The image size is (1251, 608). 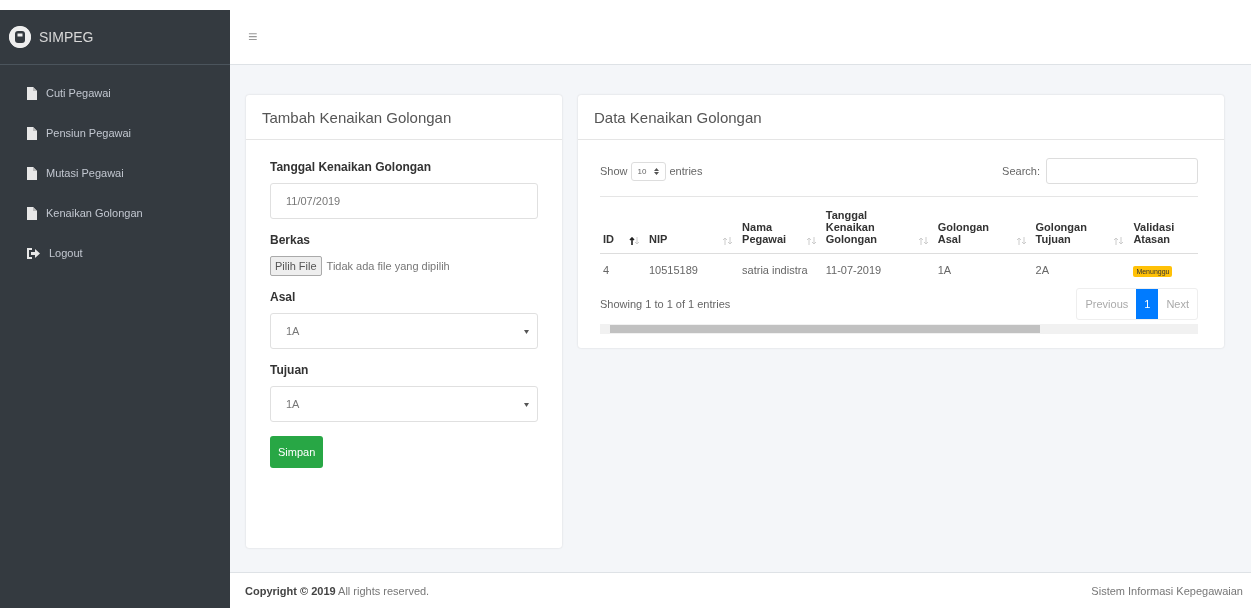 What do you see at coordinates (658, 239) in the screenshot?
I see `column-header: NIP` at bounding box center [658, 239].